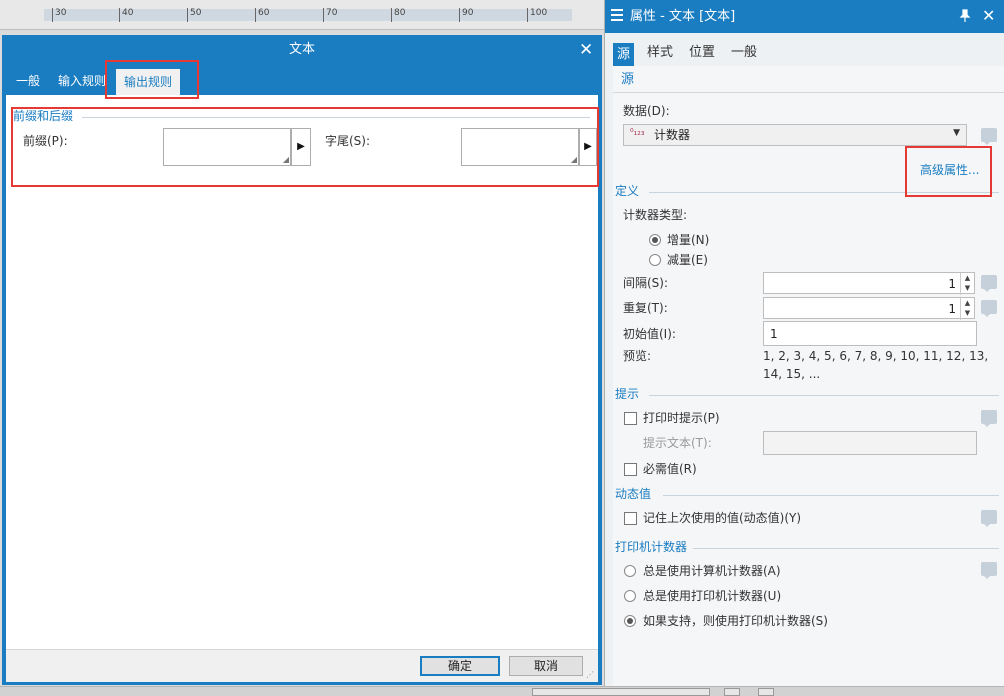 The height and width of the screenshot is (696, 1004). What do you see at coordinates (537, 15) in the screenshot?
I see `ruler-label: 100` at bounding box center [537, 15].